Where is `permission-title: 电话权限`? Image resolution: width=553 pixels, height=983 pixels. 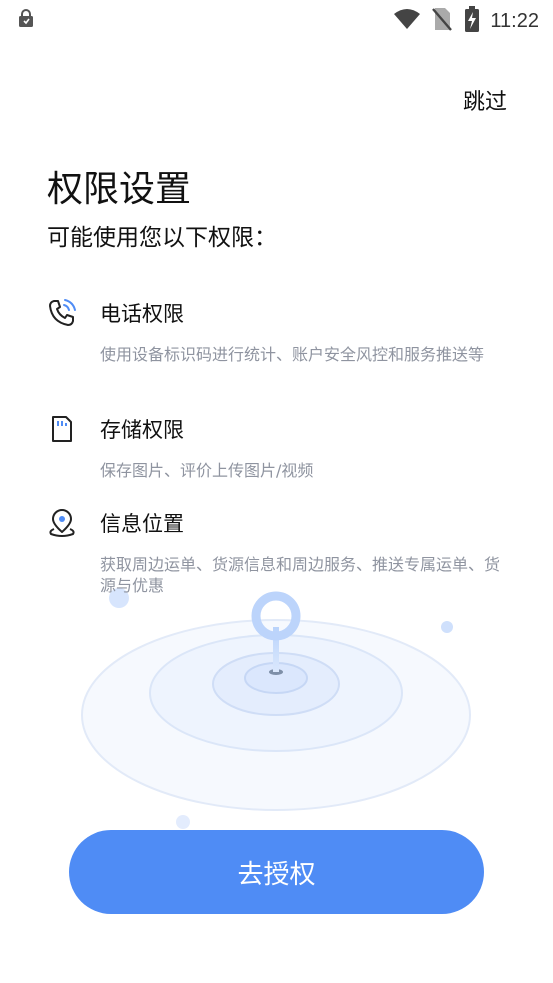
permission-title: 电话权限 is located at coordinates (142, 314).